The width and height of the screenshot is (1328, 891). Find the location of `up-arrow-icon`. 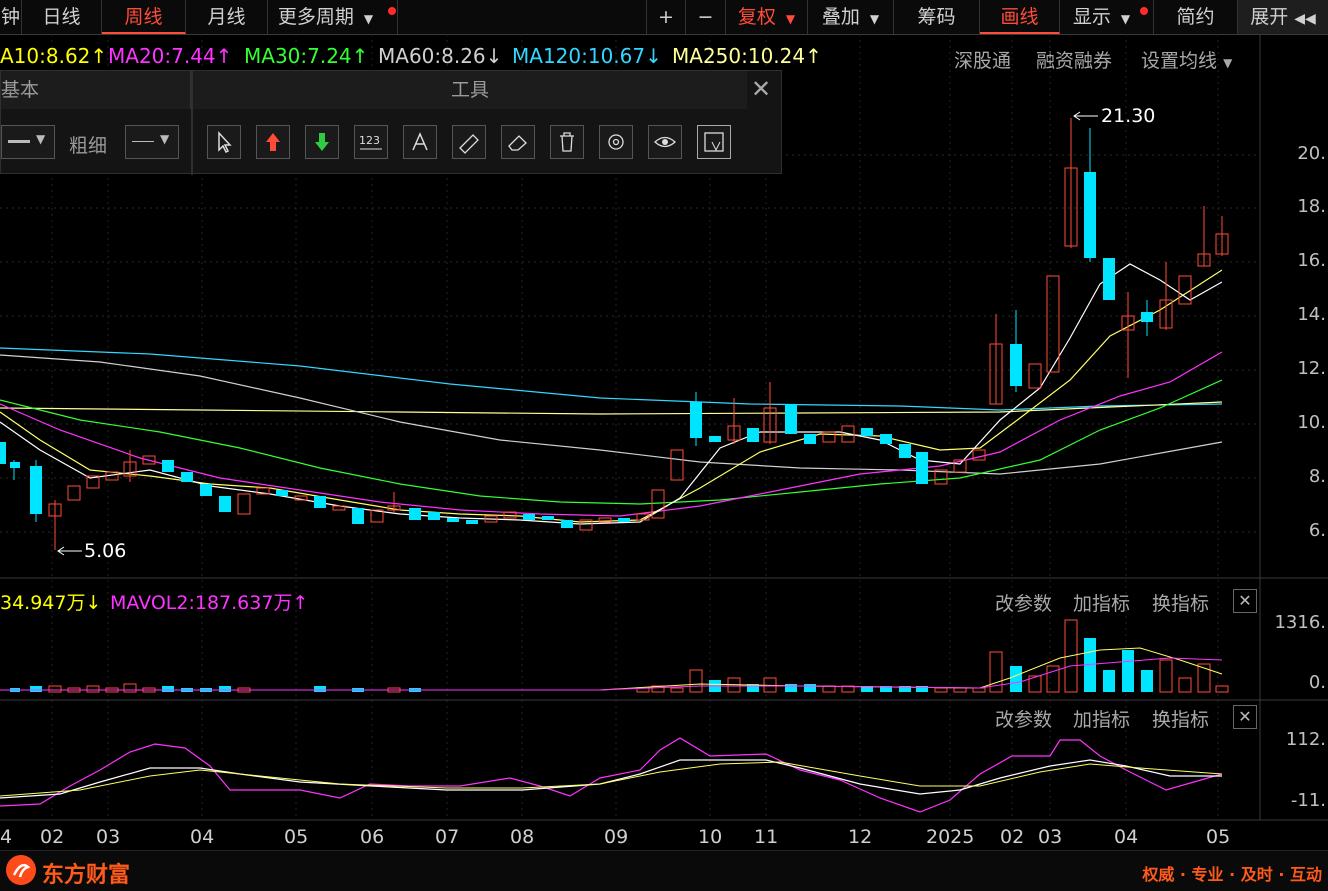

up-arrow-icon is located at coordinates (273, 142).